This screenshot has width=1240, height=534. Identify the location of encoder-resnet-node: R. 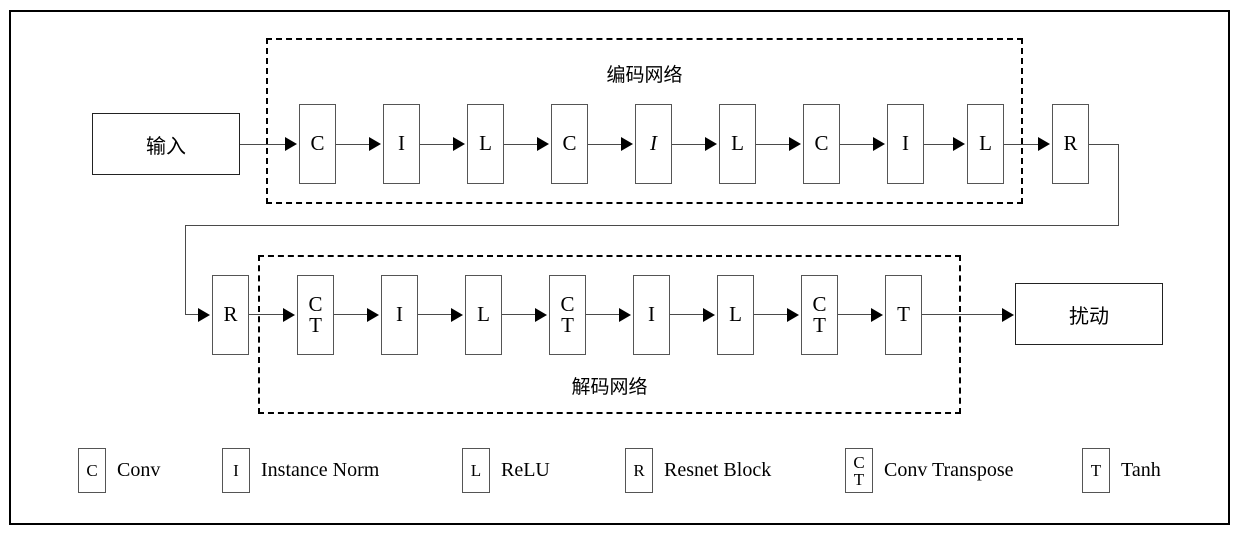
(1070, 144).